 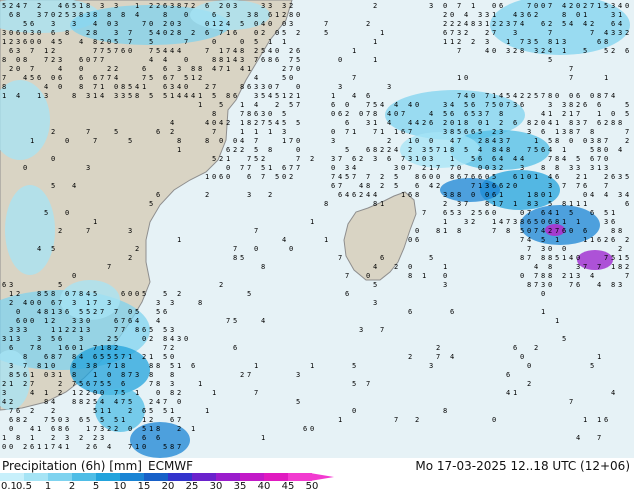 I want to click on color-scale: 0.1 0.5 1 2 5 10 15 20 25 30 35 40 45 50, so click(x=167, y=481).